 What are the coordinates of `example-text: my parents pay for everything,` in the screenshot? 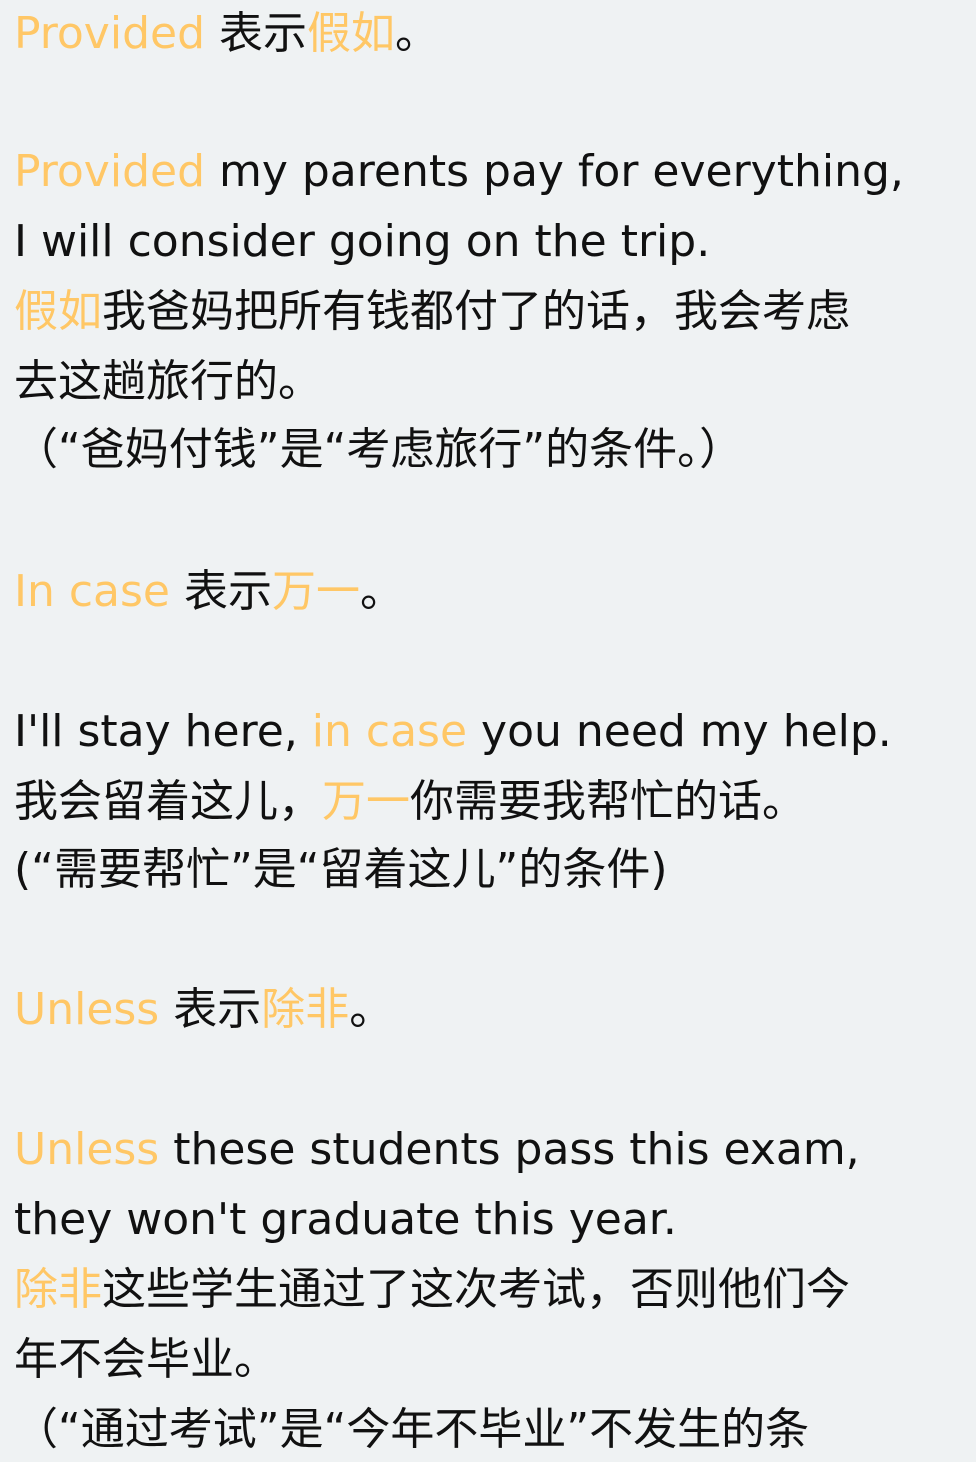 It's located at (554, 171).